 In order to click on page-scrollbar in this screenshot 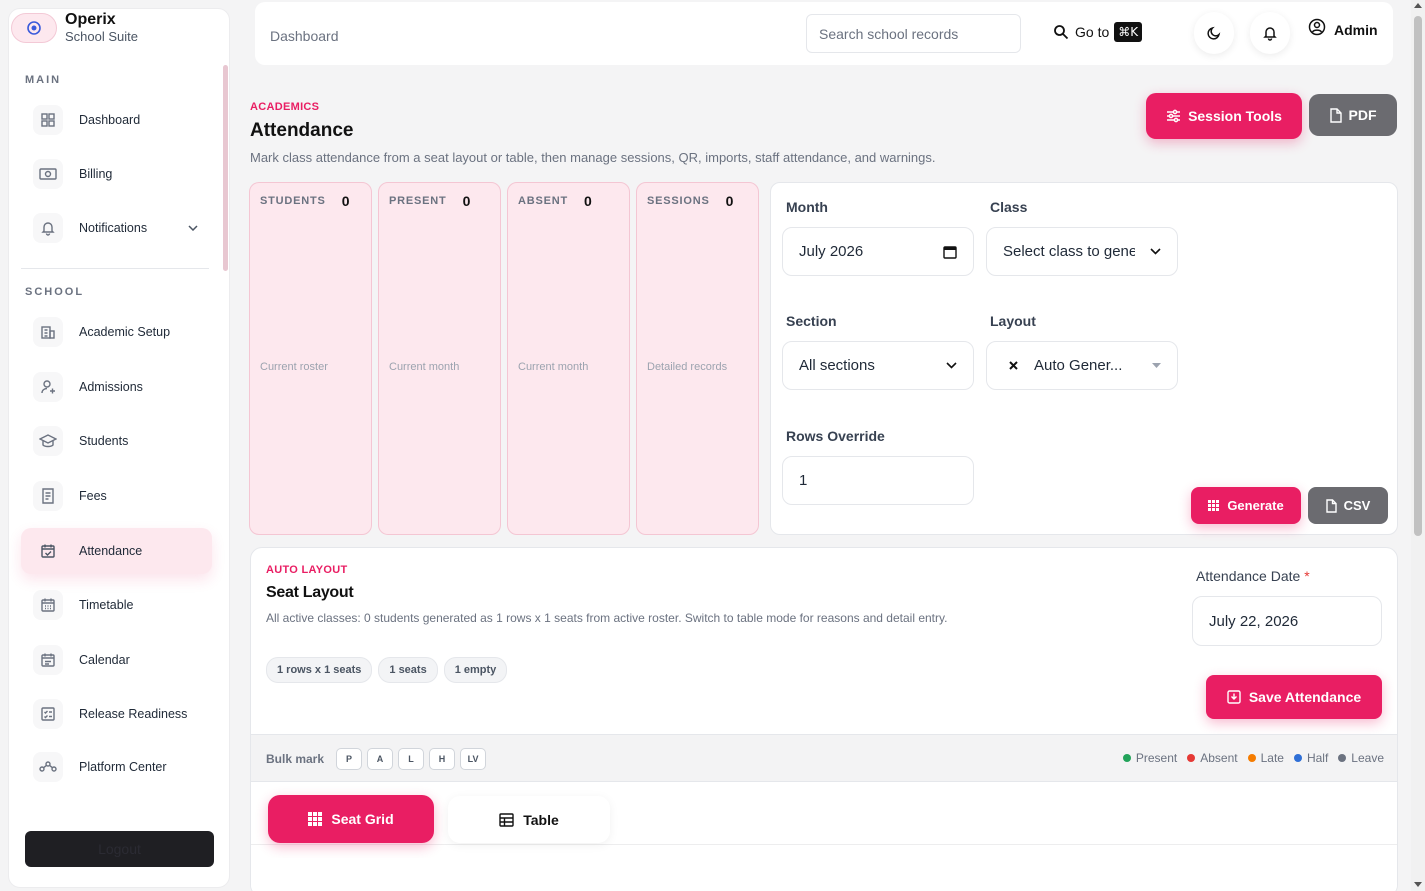, I will do `click(1418, 445)`.